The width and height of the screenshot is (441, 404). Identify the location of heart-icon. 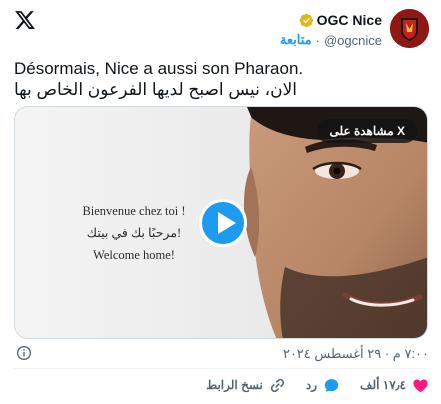
(420, 385).